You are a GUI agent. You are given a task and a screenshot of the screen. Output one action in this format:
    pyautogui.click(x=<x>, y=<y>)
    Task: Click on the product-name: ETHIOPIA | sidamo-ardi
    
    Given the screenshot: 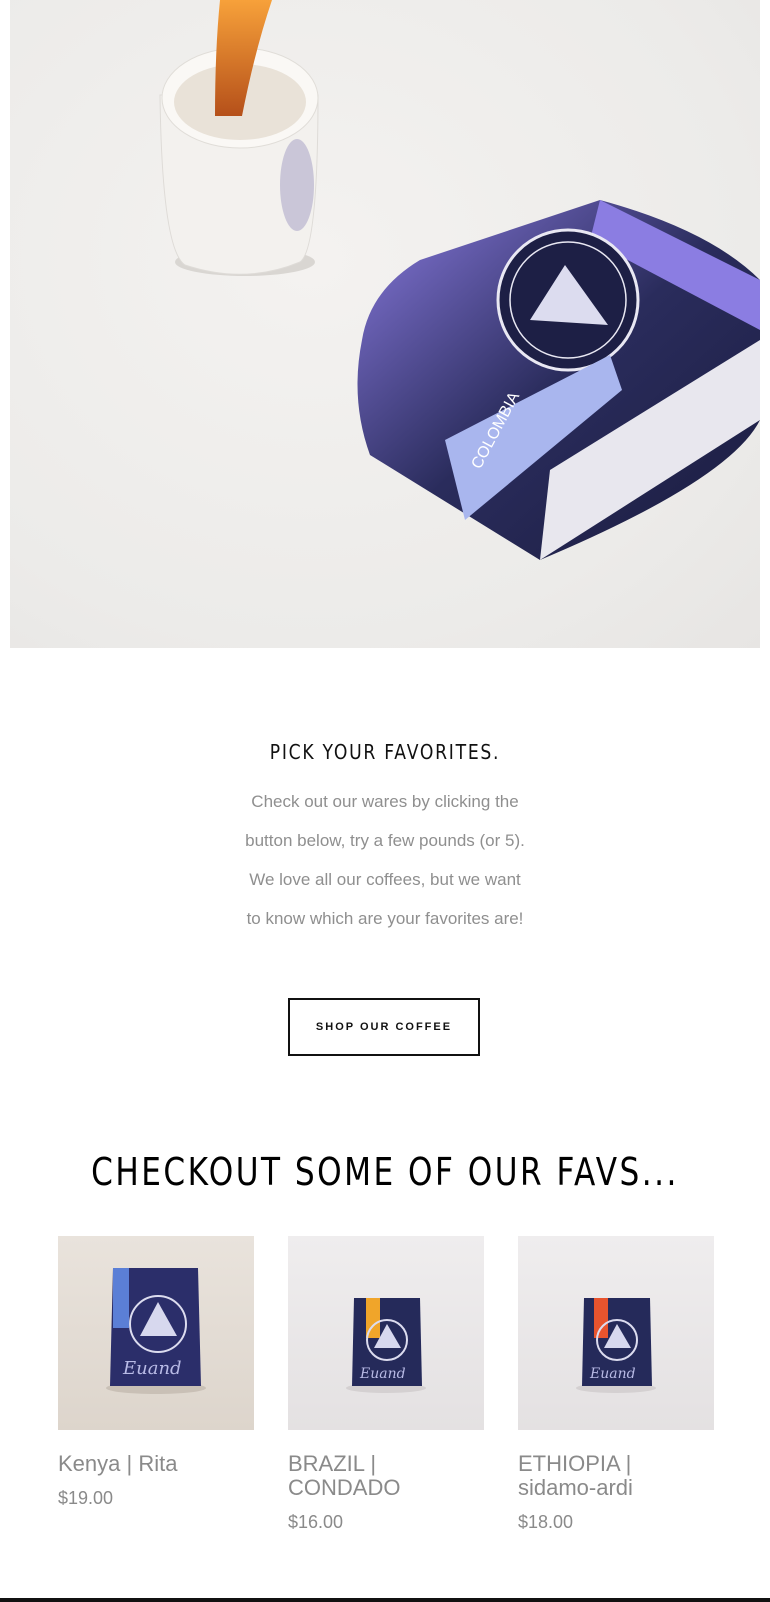 What is the action you would take?
    pyautogui.click(x=616, y=1476)
    